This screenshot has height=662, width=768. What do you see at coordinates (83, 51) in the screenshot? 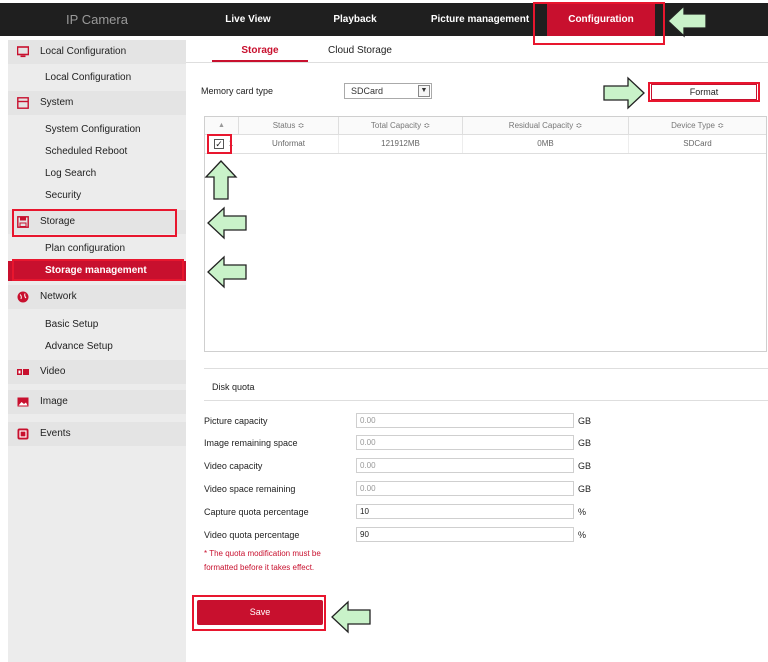
I see `sidebar-section-label: Local Configuration` at bounding box center [83, 51].